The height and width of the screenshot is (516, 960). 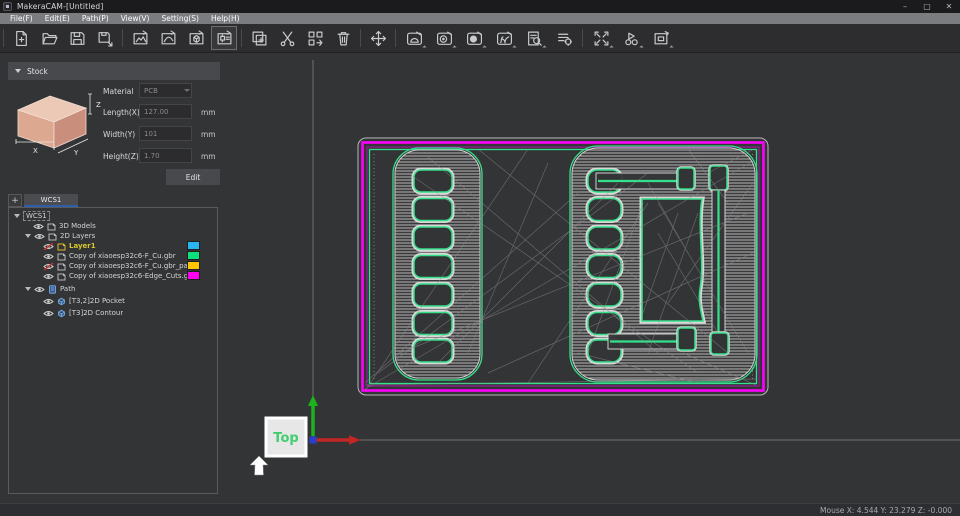 I want to click on transform-move-button, so click(x=378, y=38).